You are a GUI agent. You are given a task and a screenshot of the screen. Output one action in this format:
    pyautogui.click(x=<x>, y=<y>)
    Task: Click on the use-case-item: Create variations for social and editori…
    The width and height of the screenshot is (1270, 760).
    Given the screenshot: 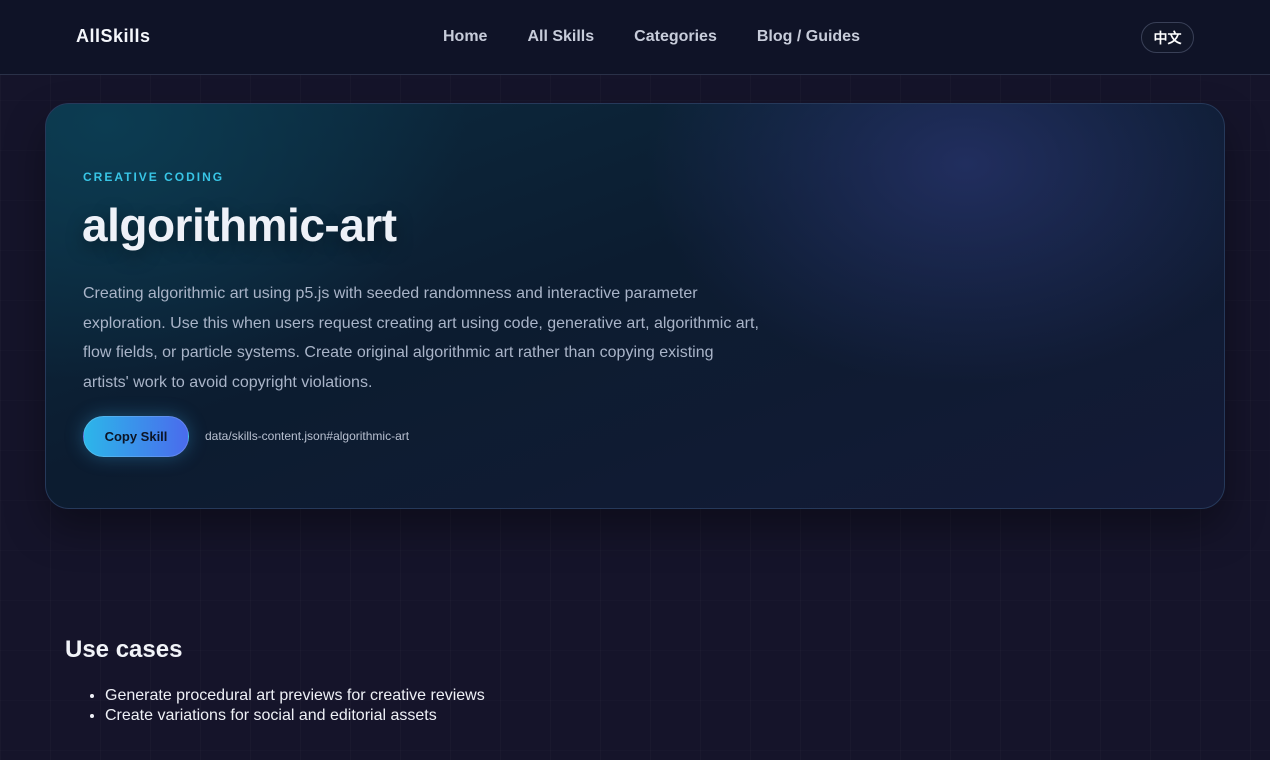 What is the action you would take?
    pyautogui.click(x=295, y=716)
    